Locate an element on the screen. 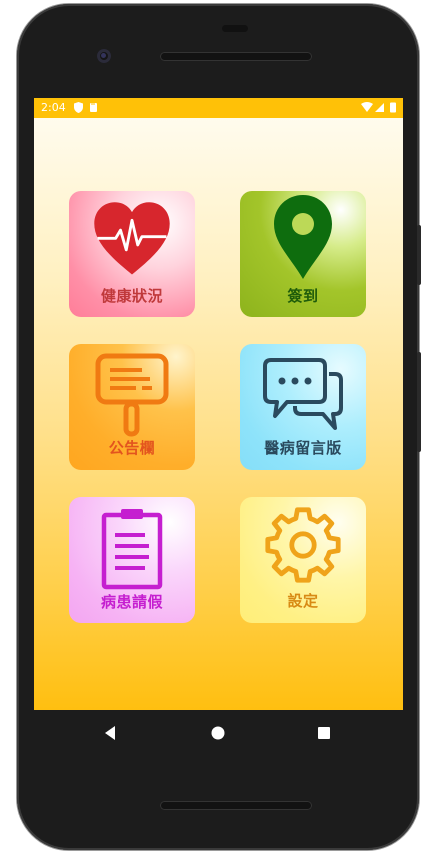 This screenshot has width=426, height=859. home-button is located at coordinates (218, 733).